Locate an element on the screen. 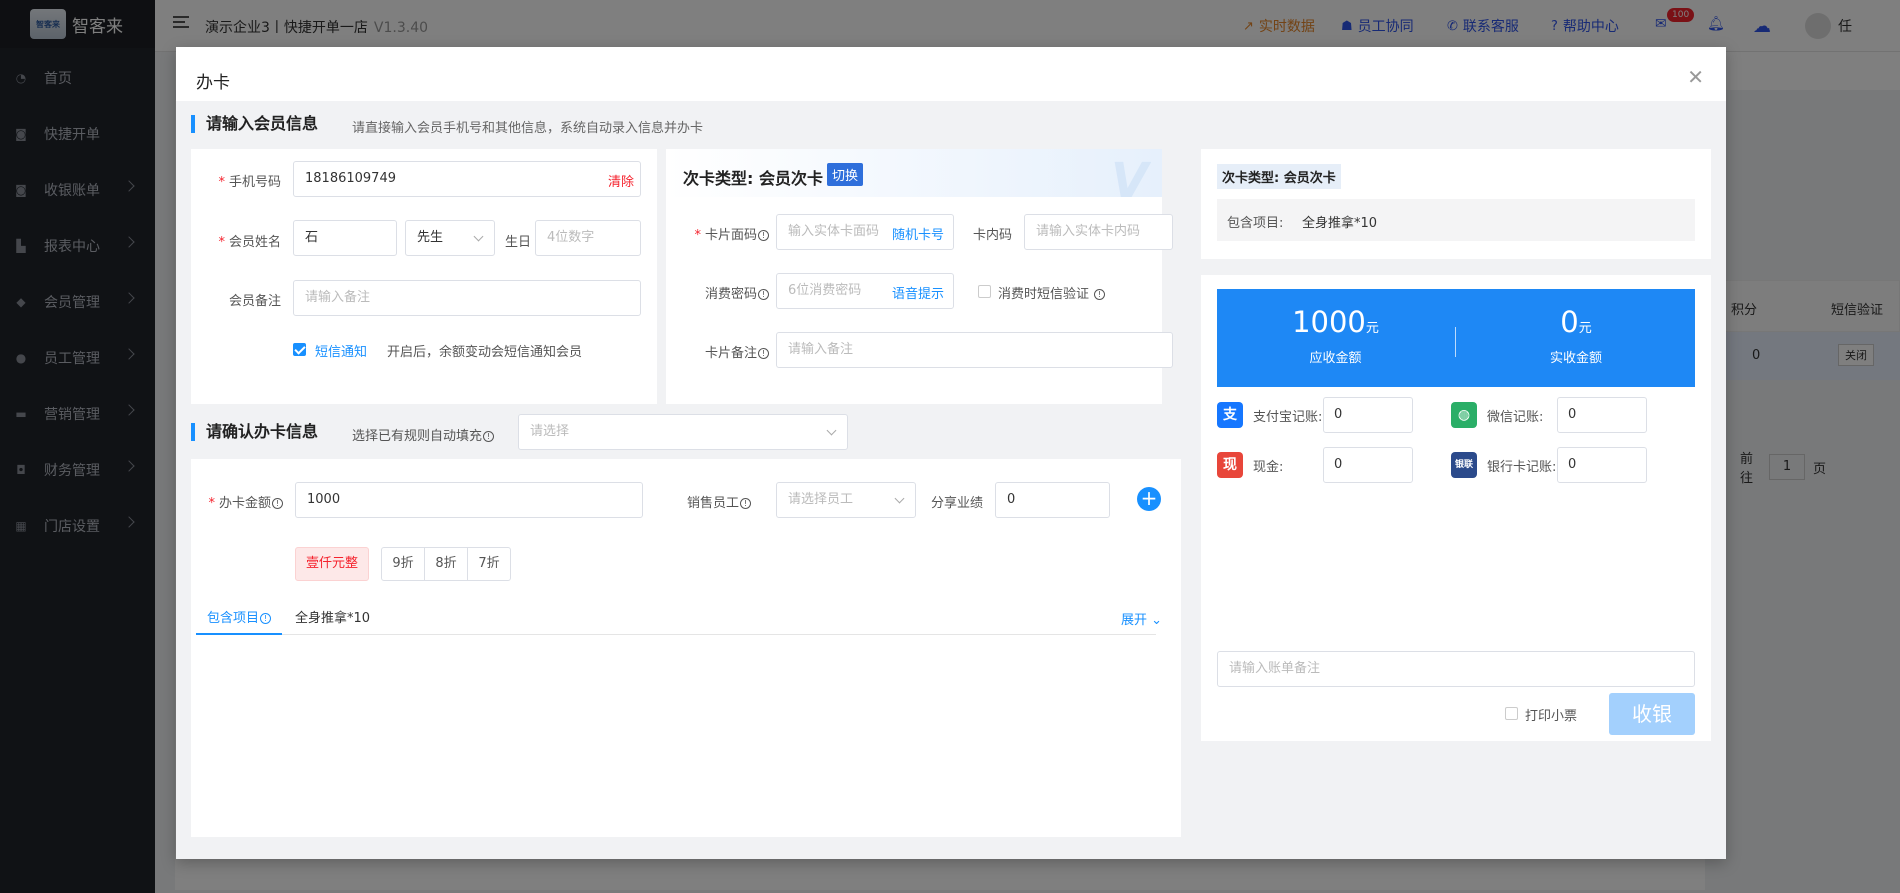 This screenshot has width=1900, height=893. received-amount: 0元 is located at coordinates (1576, 322).